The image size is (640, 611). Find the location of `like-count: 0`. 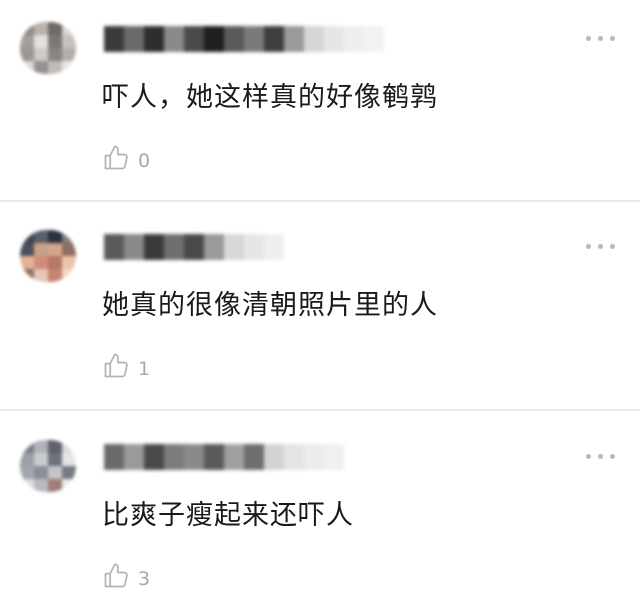

like-count: 0 is located at coordinates (144, 161).